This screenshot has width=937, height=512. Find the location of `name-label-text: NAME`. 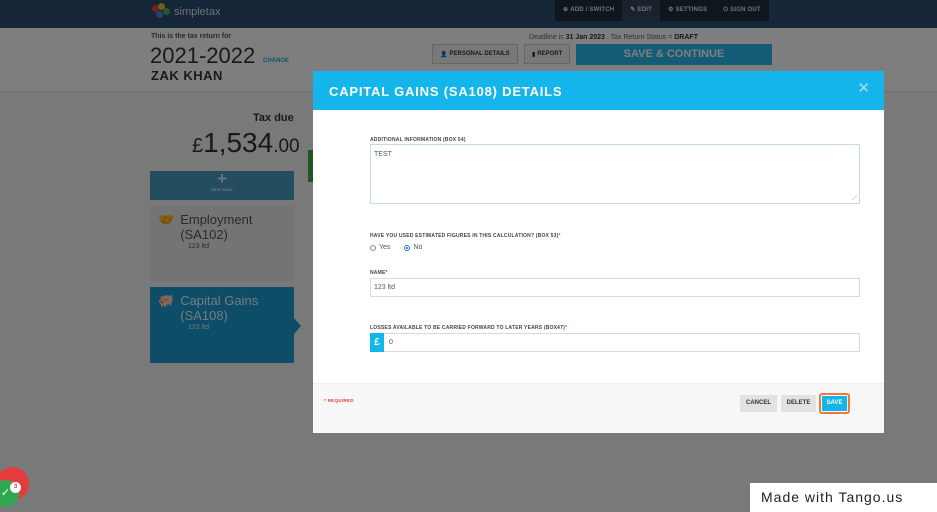

name-label-text: NAME is located at coordinates (378, 273).